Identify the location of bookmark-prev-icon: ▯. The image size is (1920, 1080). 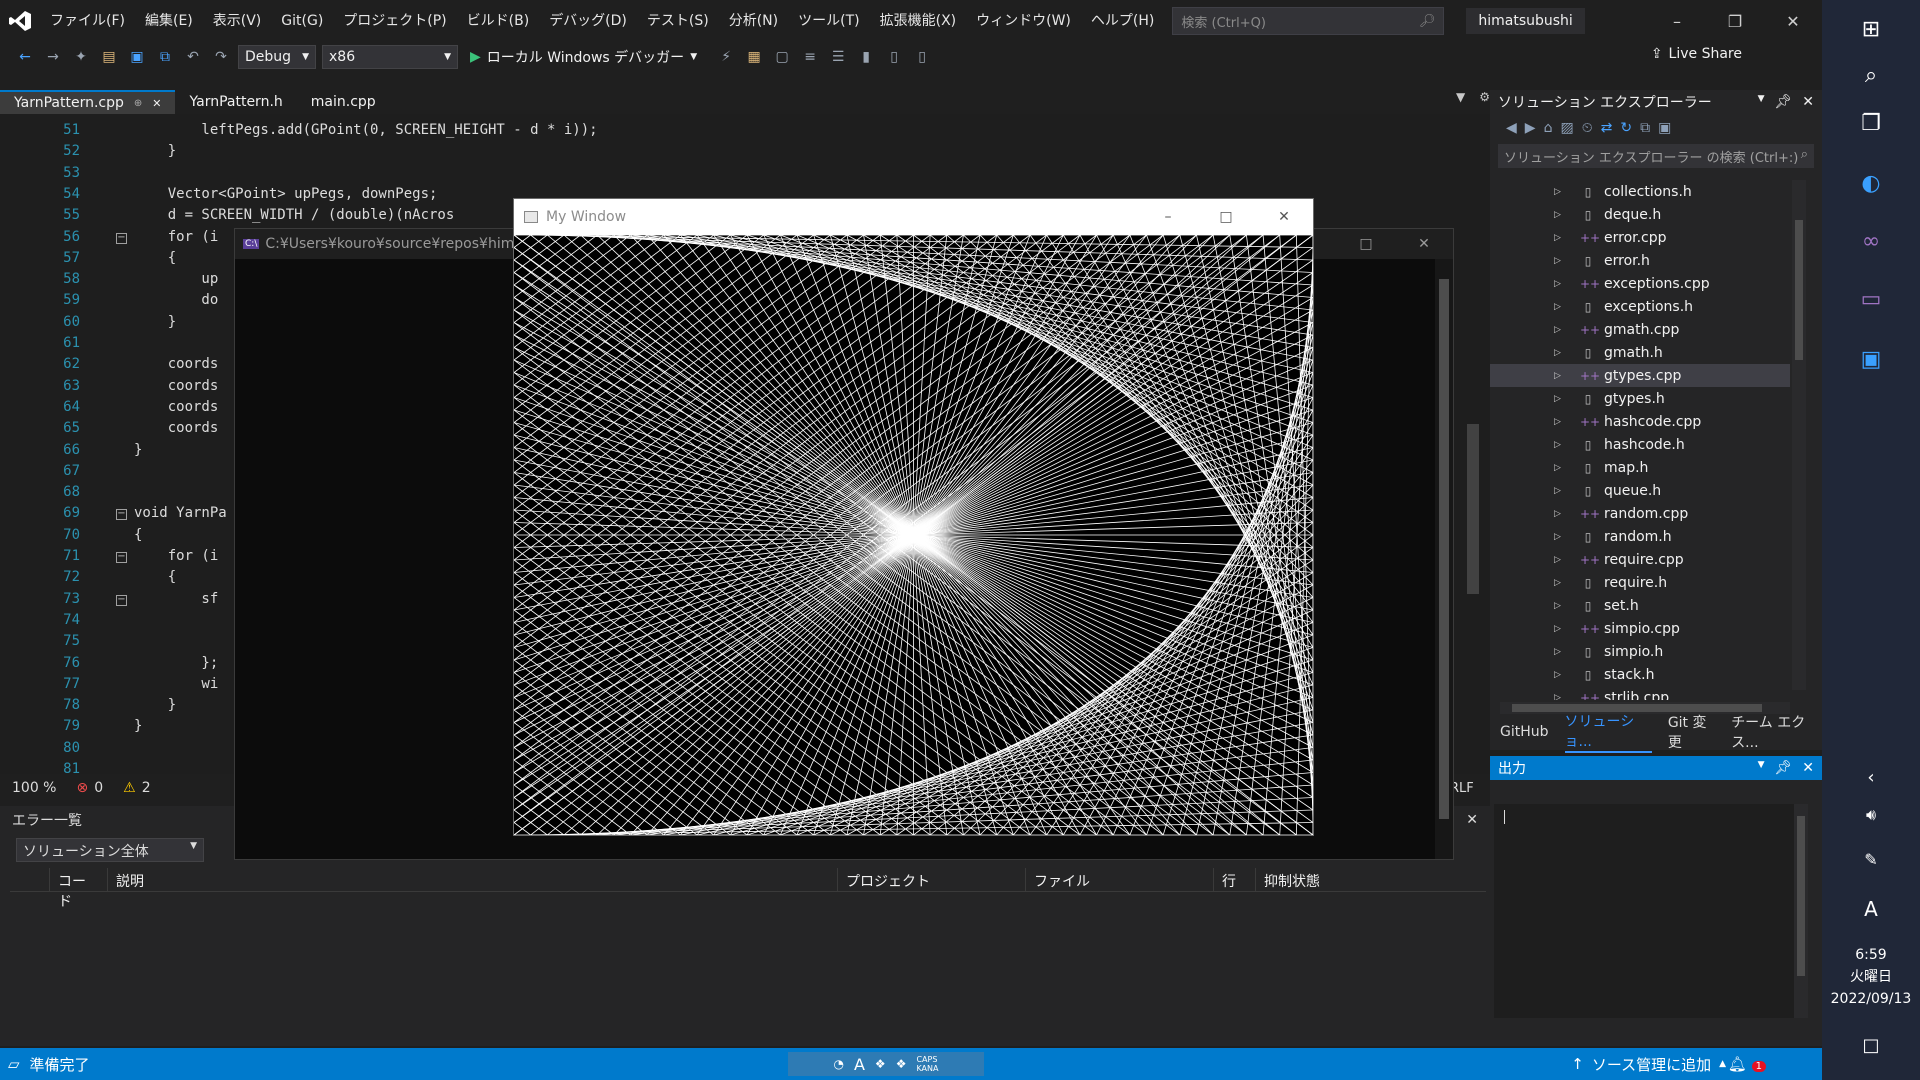
(894, 57).